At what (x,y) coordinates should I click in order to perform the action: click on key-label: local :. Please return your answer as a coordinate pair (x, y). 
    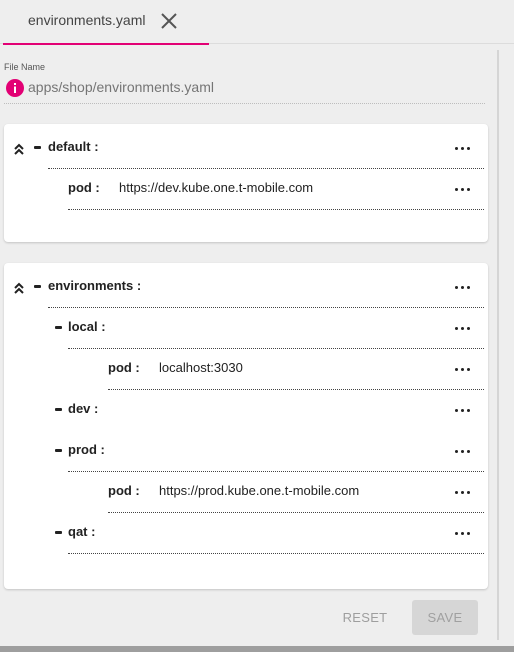
    Looking at the image, I should click on (87, 326).